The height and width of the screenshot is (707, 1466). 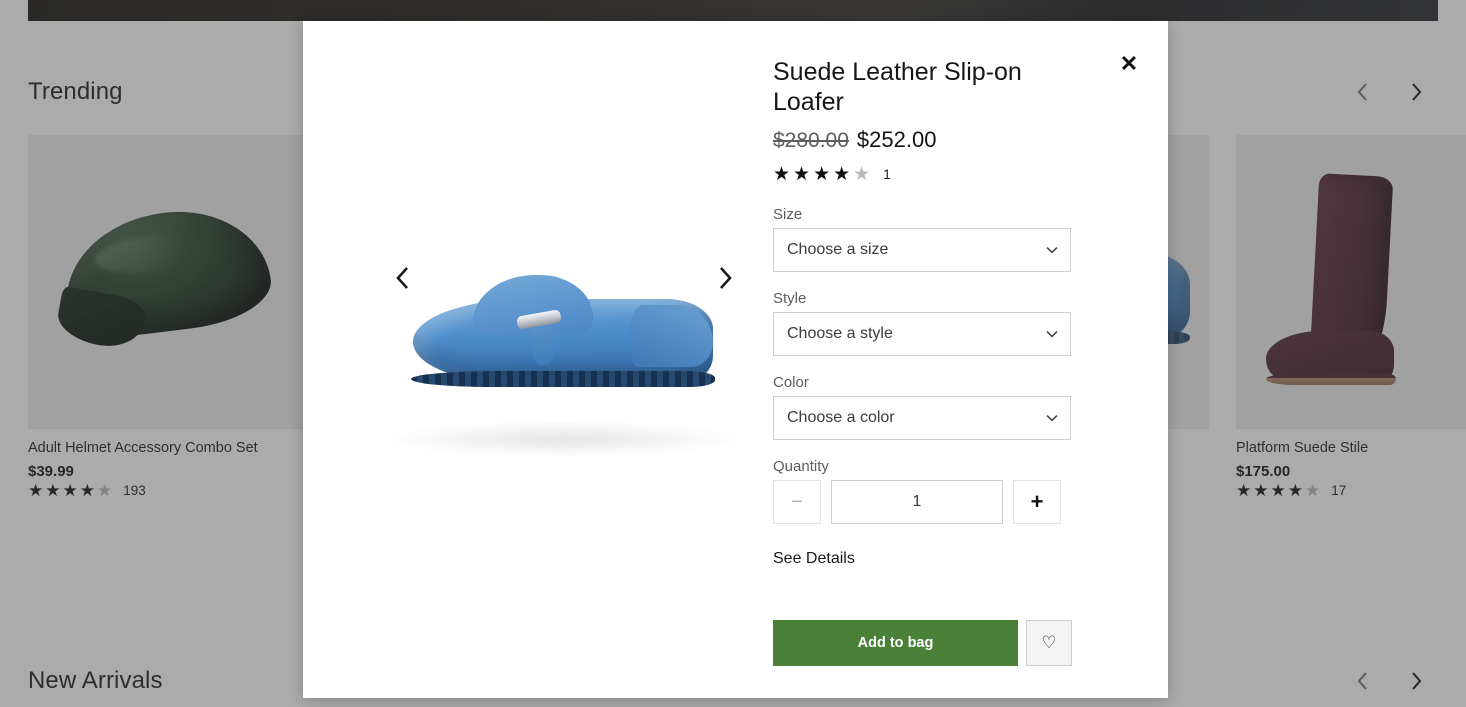 What do you see at coordinates (672, 336) in the screenshot?
I see `loafer-heel-shape` at bounding box center [672, 336].